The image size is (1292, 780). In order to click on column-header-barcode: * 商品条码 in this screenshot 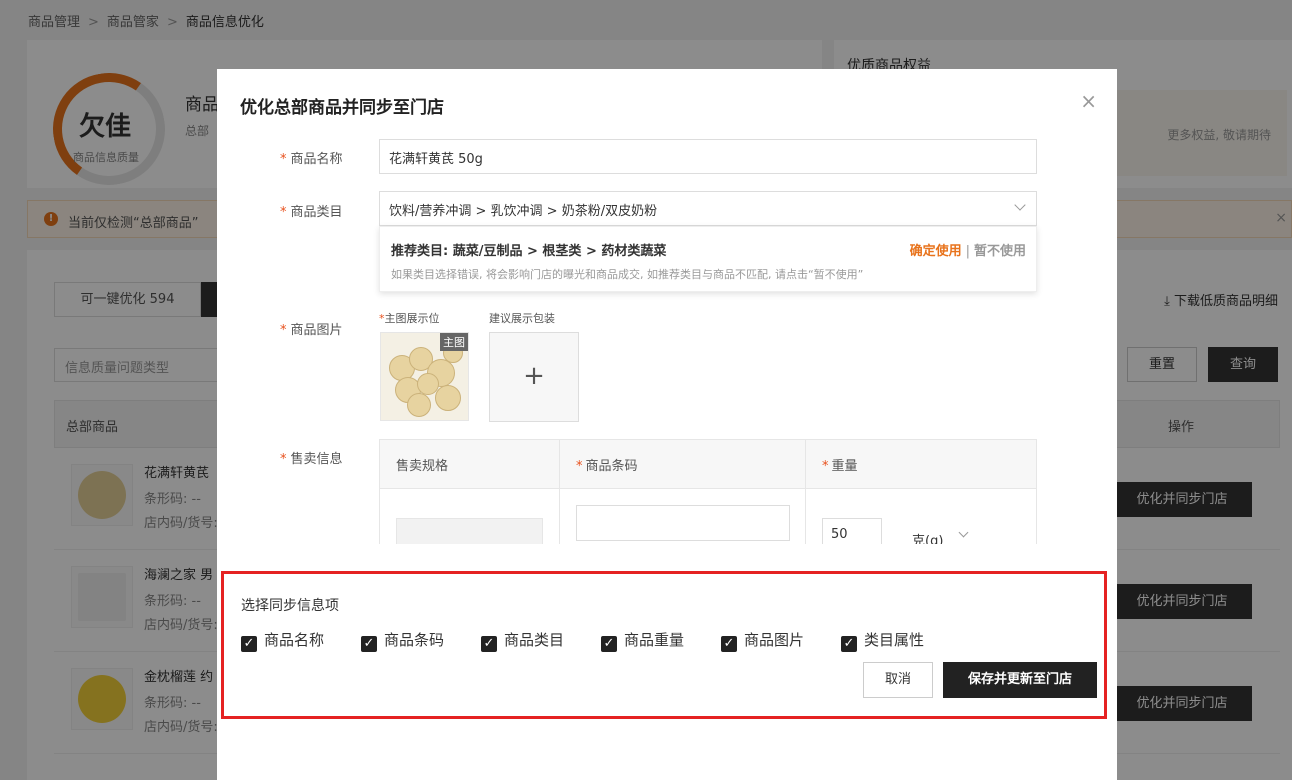, I will do `click(607, 466)`.